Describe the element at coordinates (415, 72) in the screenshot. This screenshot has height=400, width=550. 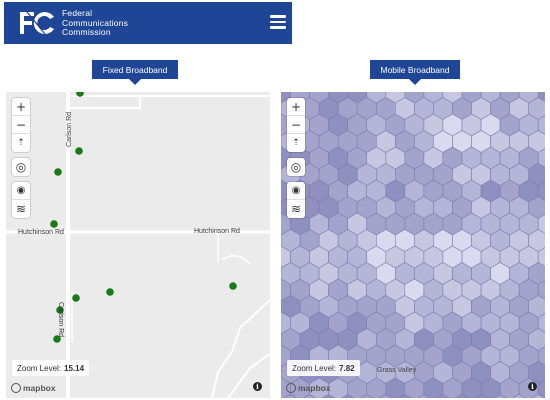
I see `mobile-broadband-label: Mobile Broadband` at that location.